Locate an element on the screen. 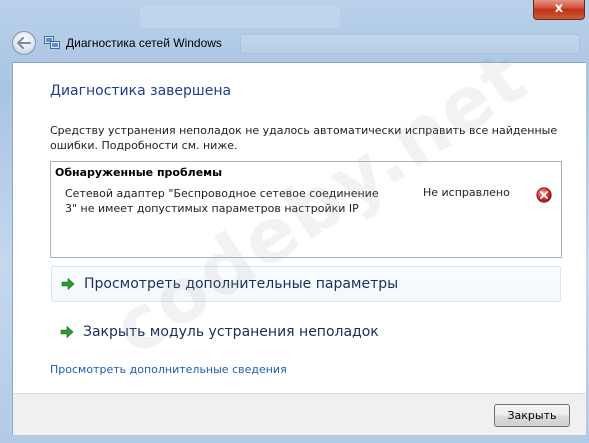  error-icon is located at coordinates (544, 195).